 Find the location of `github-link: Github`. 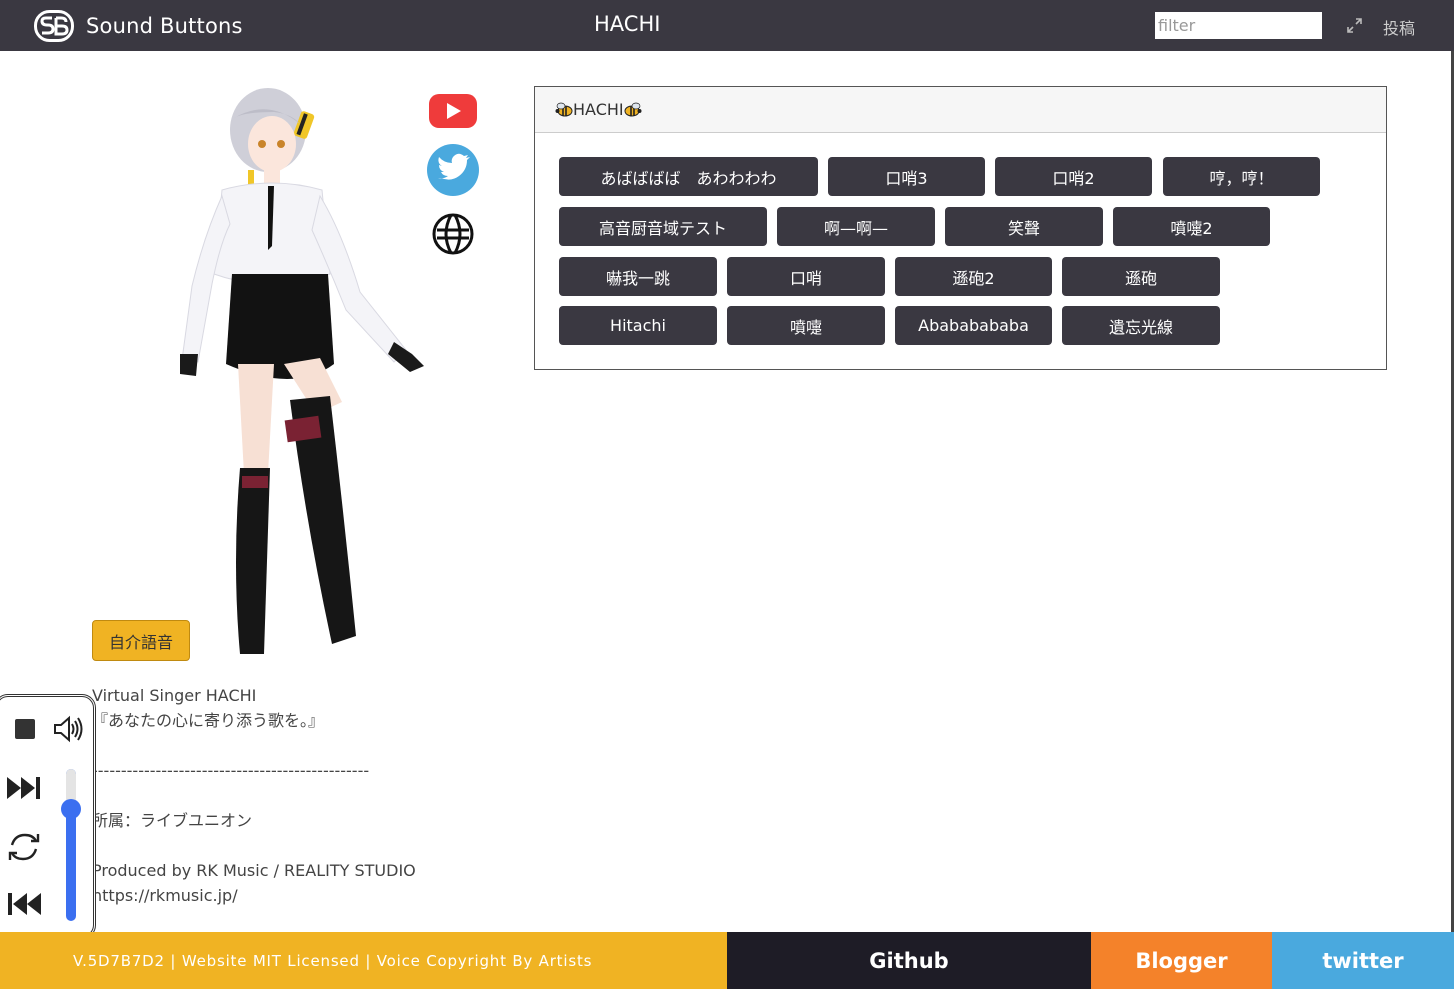

github-link: Github is located at coordinates (909, 960).